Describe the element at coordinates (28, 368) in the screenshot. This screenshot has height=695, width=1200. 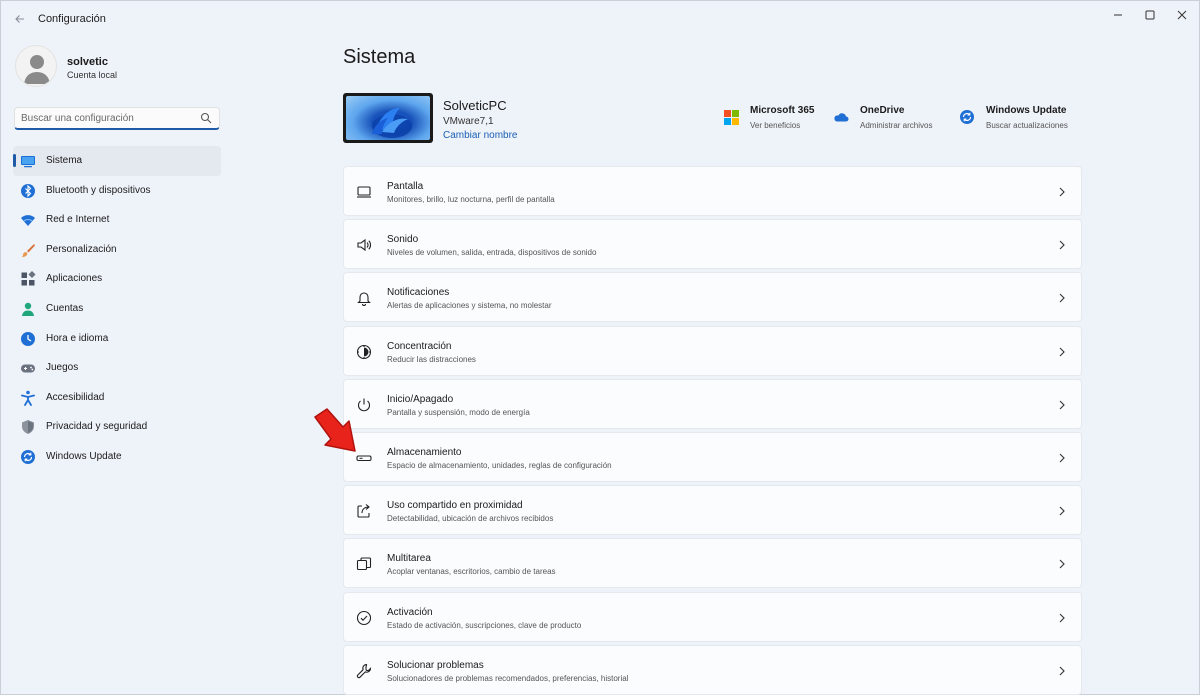
I see `gamepad-icon` at that location.